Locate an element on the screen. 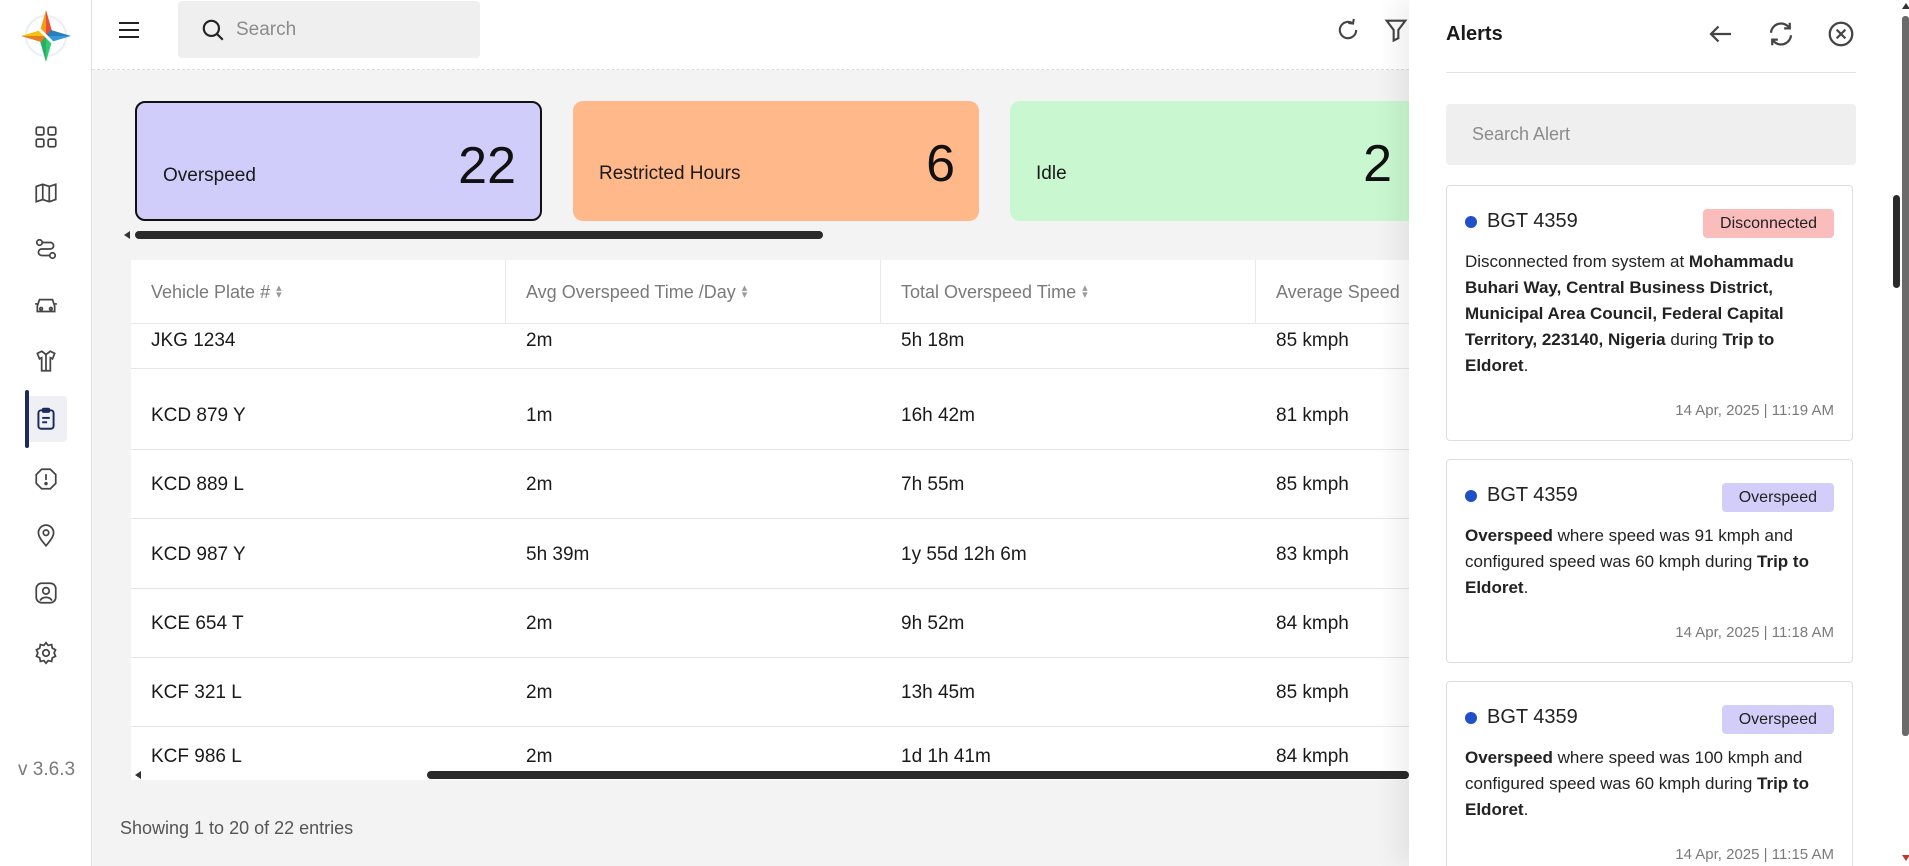 Image resolution: width=1909 pixels, height=866 pixels. page-scrollbar-thumb is located at coordinates (1905, 376).